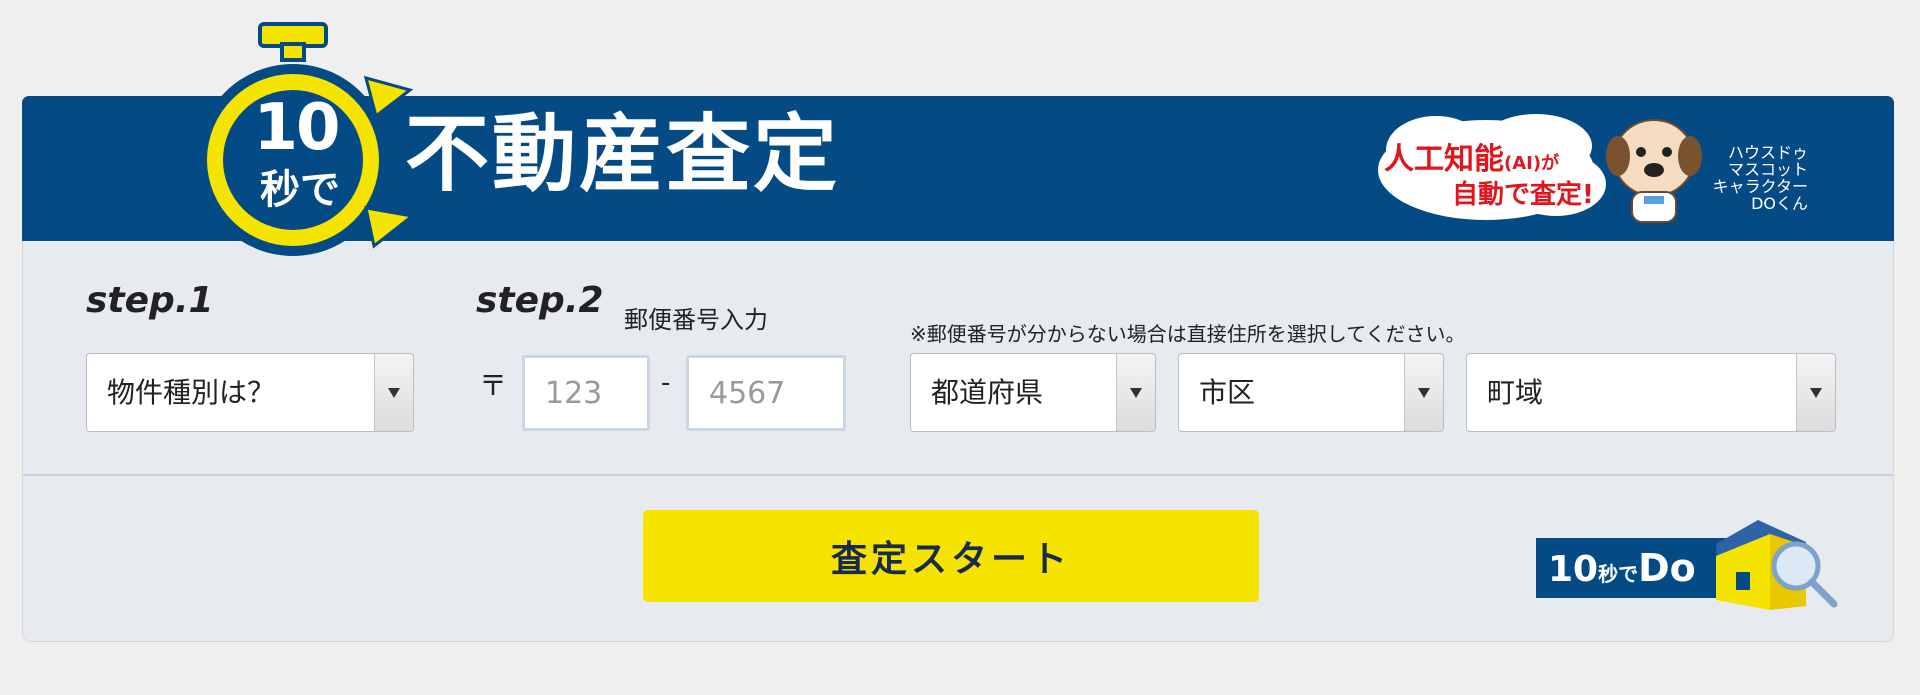 This screenshot has width=1920, height=695. What do you see at coordinates (696, 320) in the screenshot?
I see `step2-sublabel: 郵便番号入力` at bounding box center [696, 320].